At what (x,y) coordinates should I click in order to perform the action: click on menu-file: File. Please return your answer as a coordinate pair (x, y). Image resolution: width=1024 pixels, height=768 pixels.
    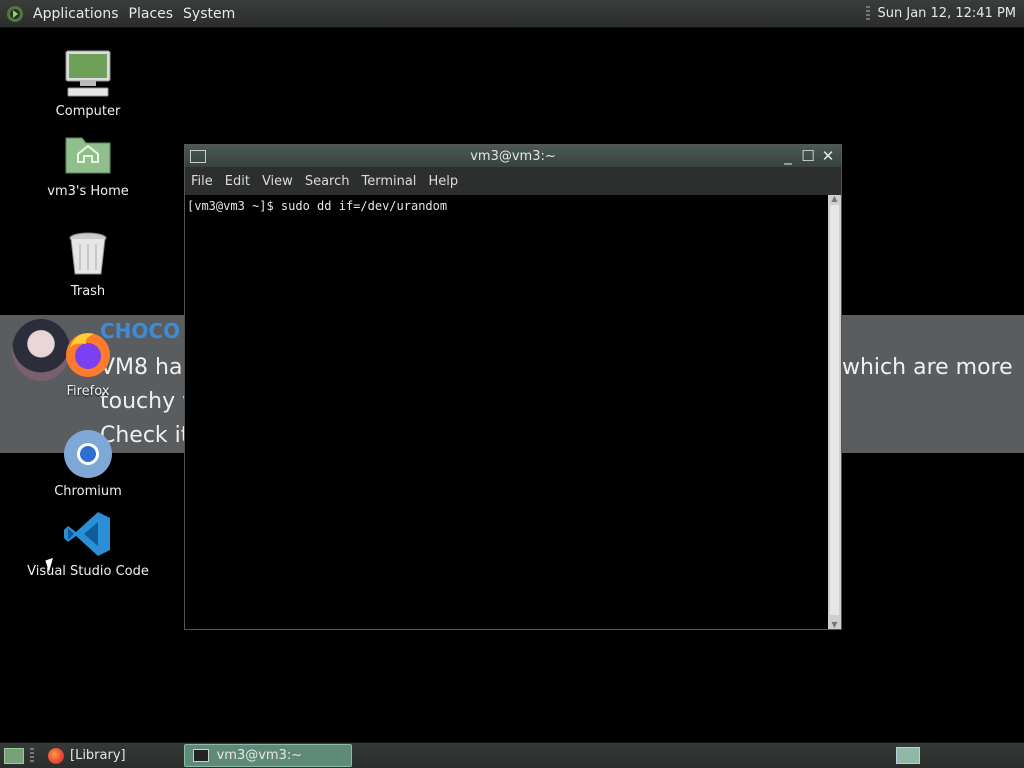
    Looking at the image, I should click on (202, 181).